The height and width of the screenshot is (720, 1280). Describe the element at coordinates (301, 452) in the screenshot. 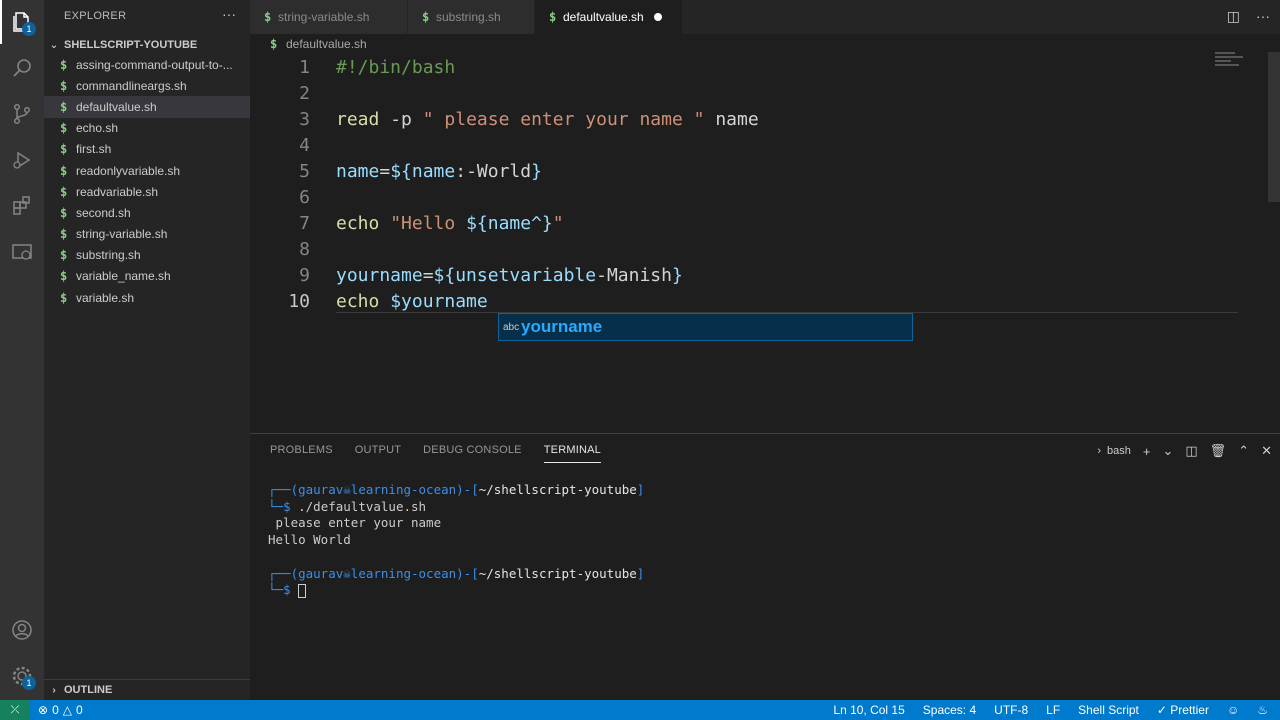

I see `tab-problems: PROBLEMS` at that location.